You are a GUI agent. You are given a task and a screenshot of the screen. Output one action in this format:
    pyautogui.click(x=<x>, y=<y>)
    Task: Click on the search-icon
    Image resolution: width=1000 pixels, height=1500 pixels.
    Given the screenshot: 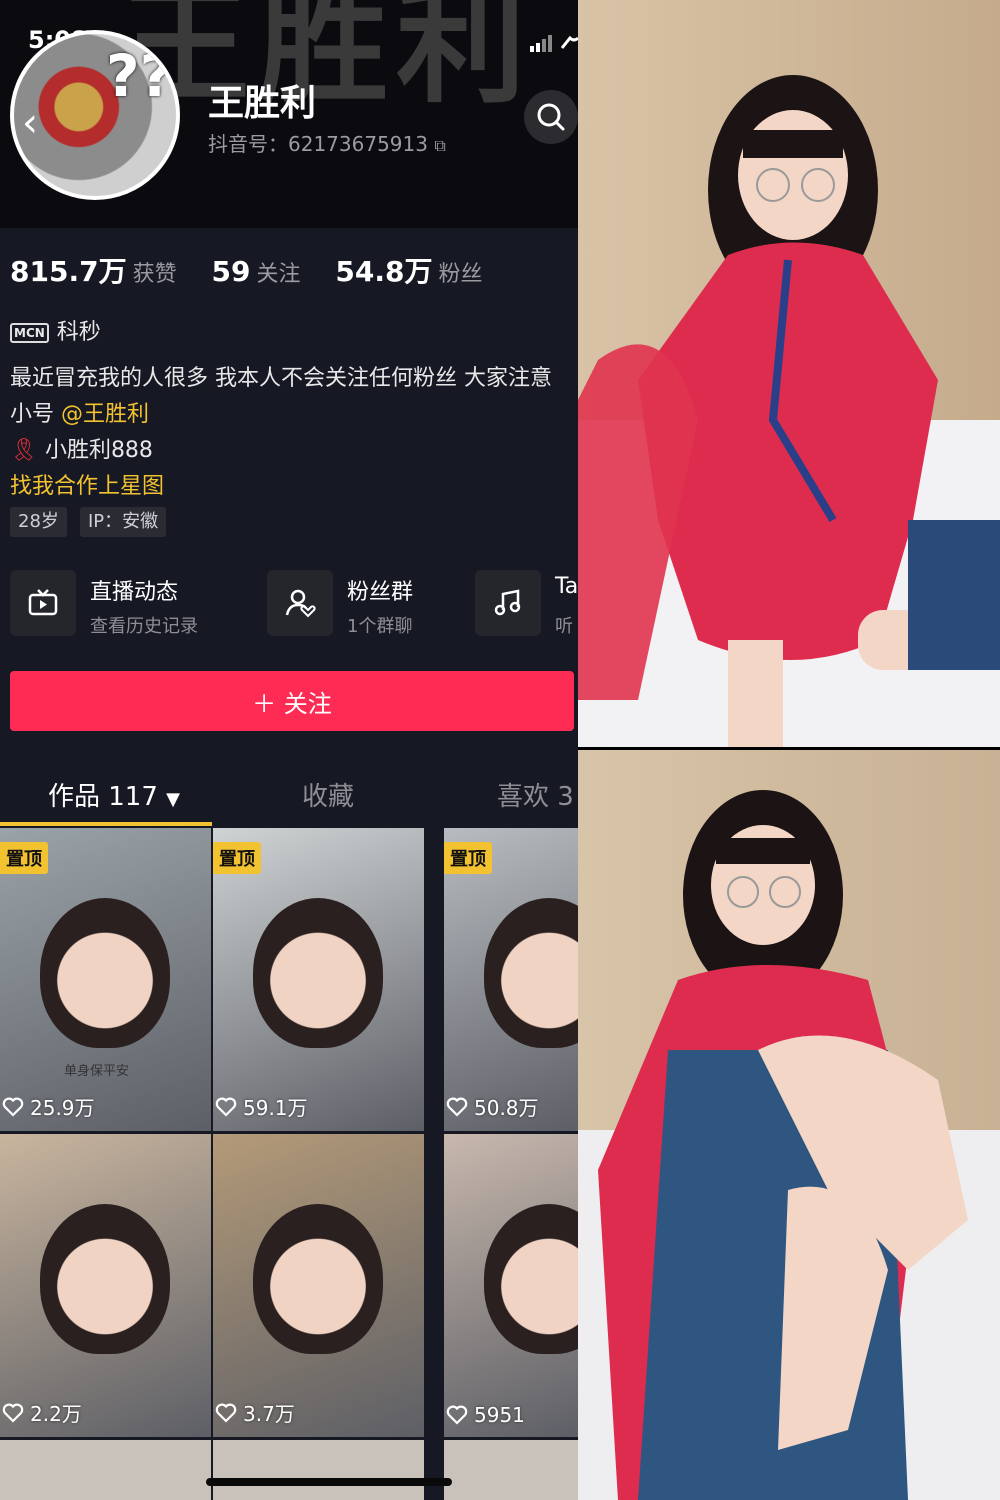 What is the action you would take?
    pyautogui.click(x=551, y=117)
    